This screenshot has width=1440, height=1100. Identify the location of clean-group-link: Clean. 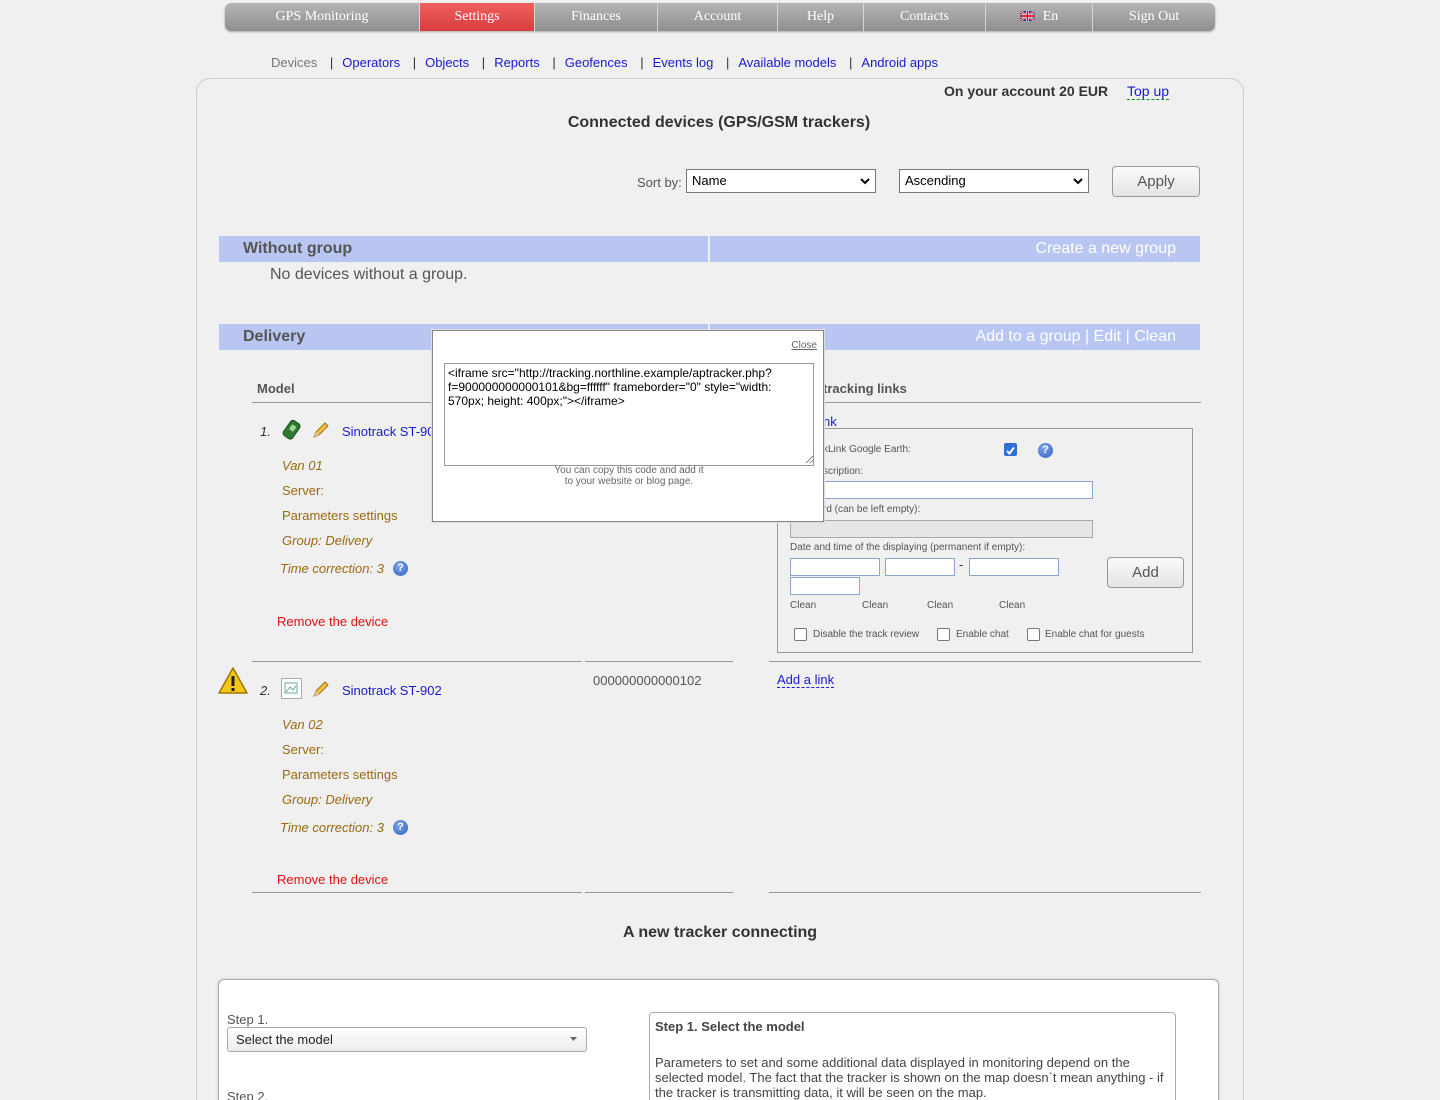
(1155, 336).